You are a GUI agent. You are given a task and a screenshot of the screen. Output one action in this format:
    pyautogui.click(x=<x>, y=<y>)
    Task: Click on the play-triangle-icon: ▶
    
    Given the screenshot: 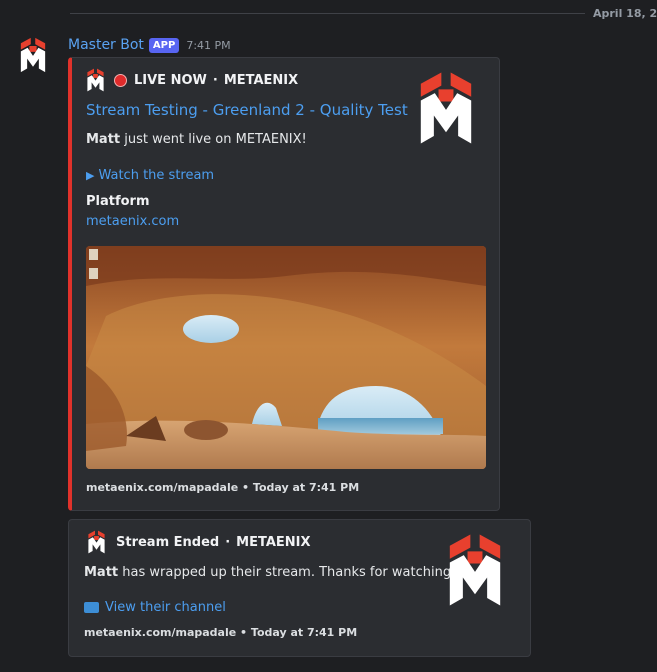 What is the action you would take?
    pyautogui.click(x=90, y=175)
    